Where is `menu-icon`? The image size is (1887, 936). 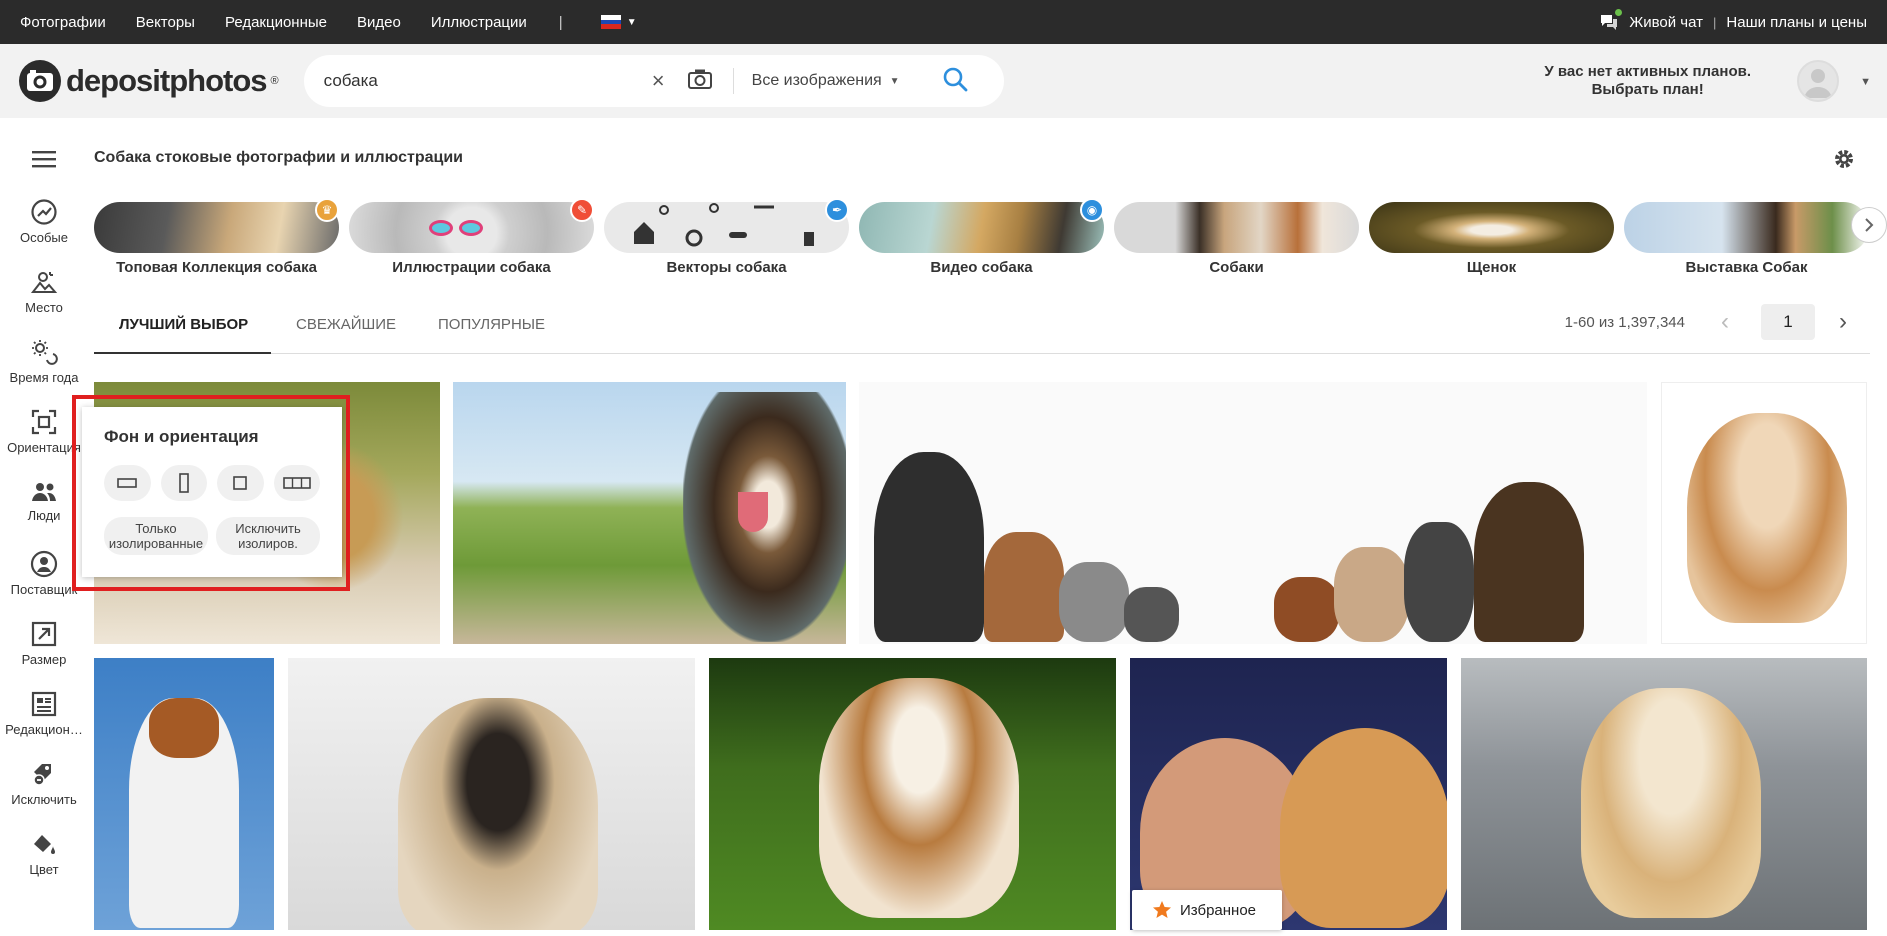
menu-icon is located at coordinates (44, 161).